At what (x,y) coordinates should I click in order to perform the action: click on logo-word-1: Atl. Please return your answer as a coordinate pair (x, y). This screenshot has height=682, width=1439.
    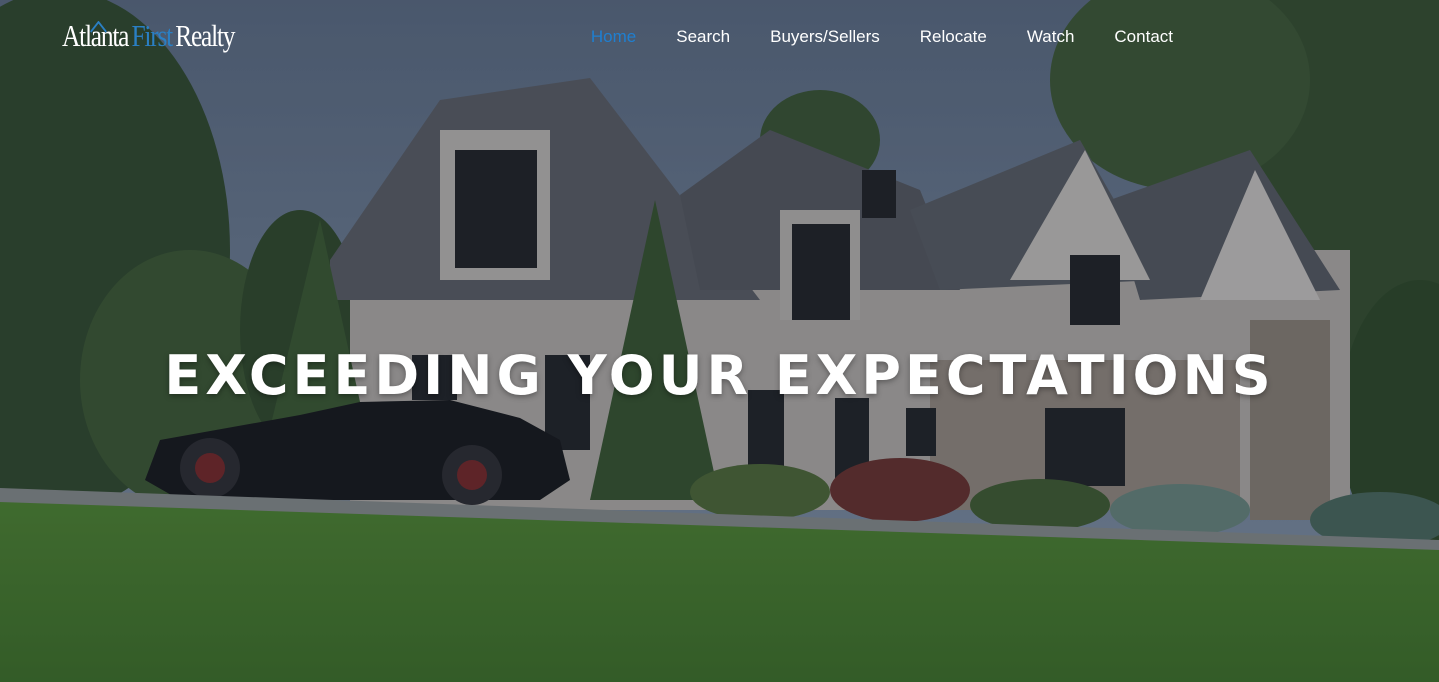
    Looking at the image, I should click on (77, 35).